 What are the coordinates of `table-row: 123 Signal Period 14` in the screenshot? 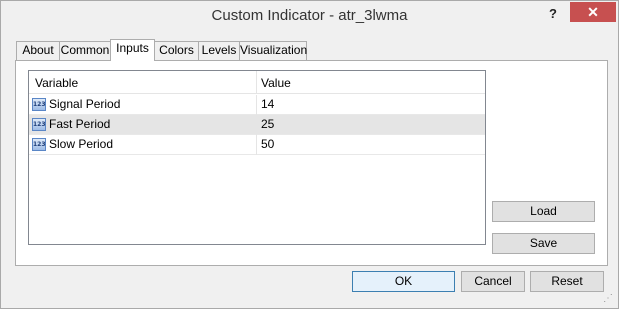 It's located at (257, 105).